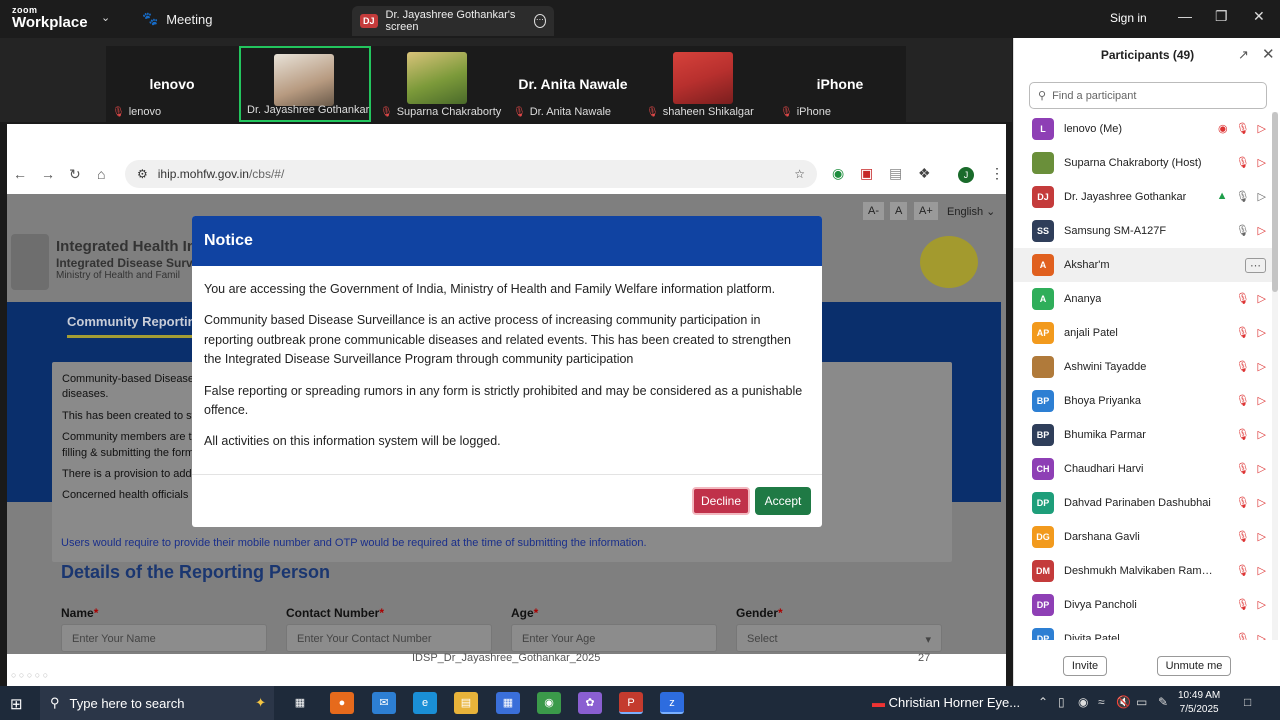  I want to click on close-icon: ✕, so click(1259, 16).